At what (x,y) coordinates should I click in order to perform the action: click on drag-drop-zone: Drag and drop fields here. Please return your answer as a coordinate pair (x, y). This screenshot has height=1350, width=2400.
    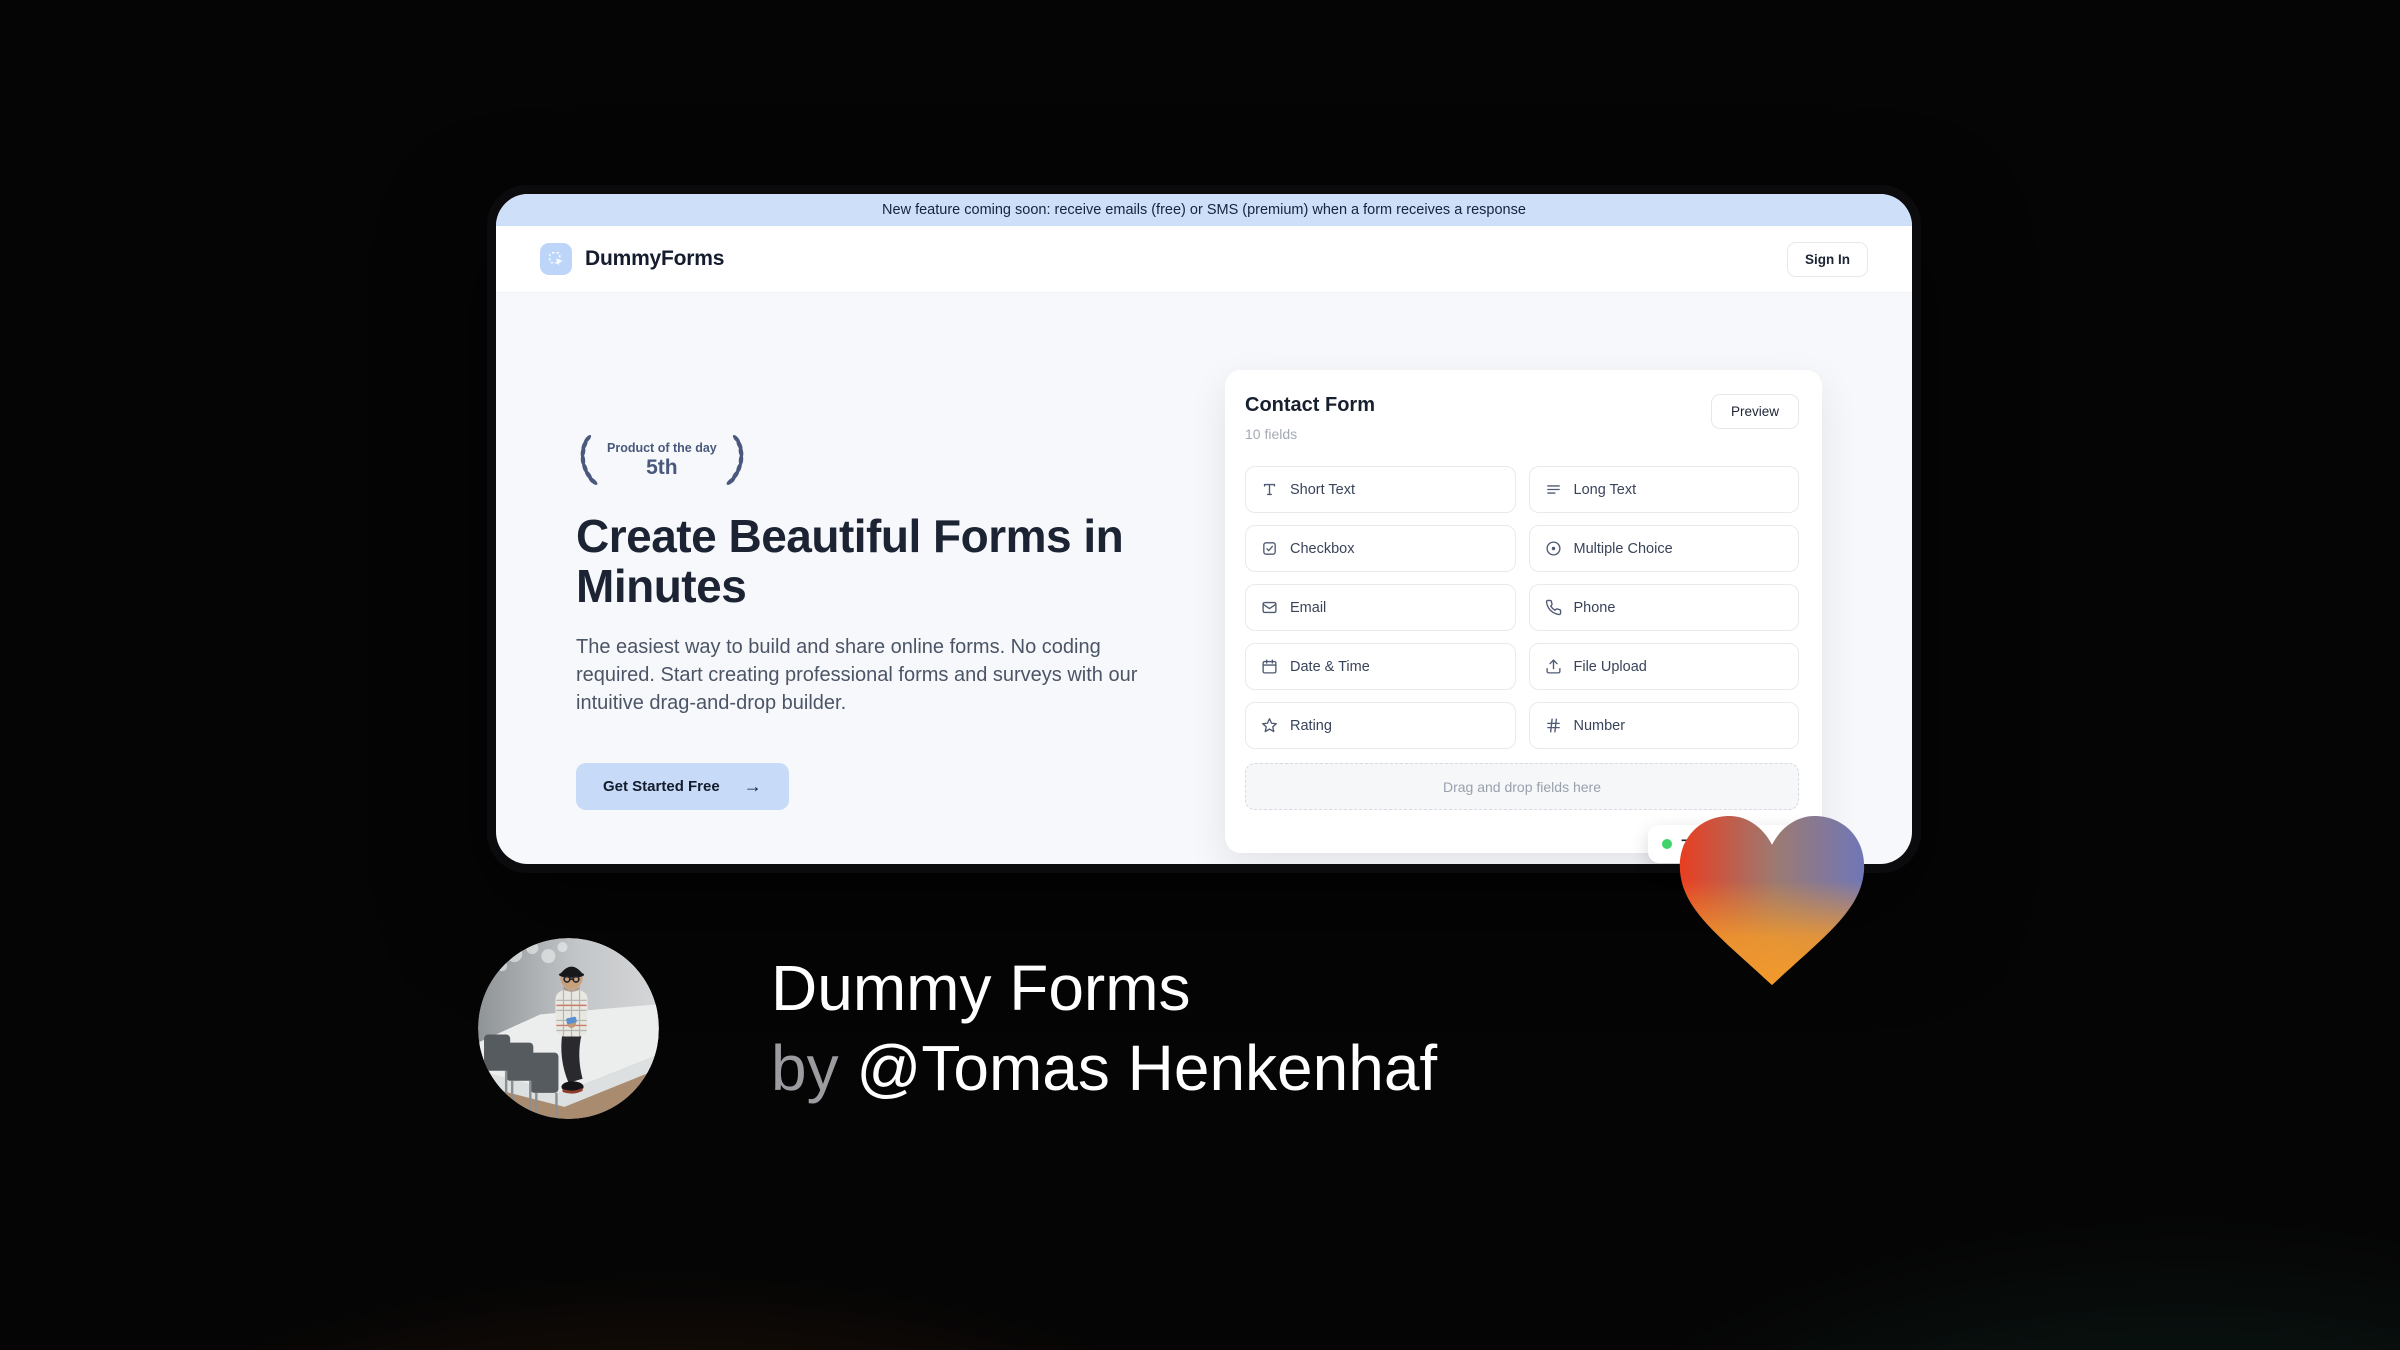
    Looking at the image, I should click on (1522, 786).